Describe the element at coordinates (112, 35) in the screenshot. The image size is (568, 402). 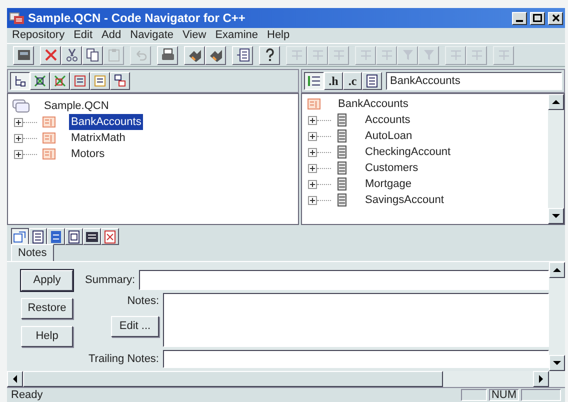
I see `menu-item: Add` at that location.